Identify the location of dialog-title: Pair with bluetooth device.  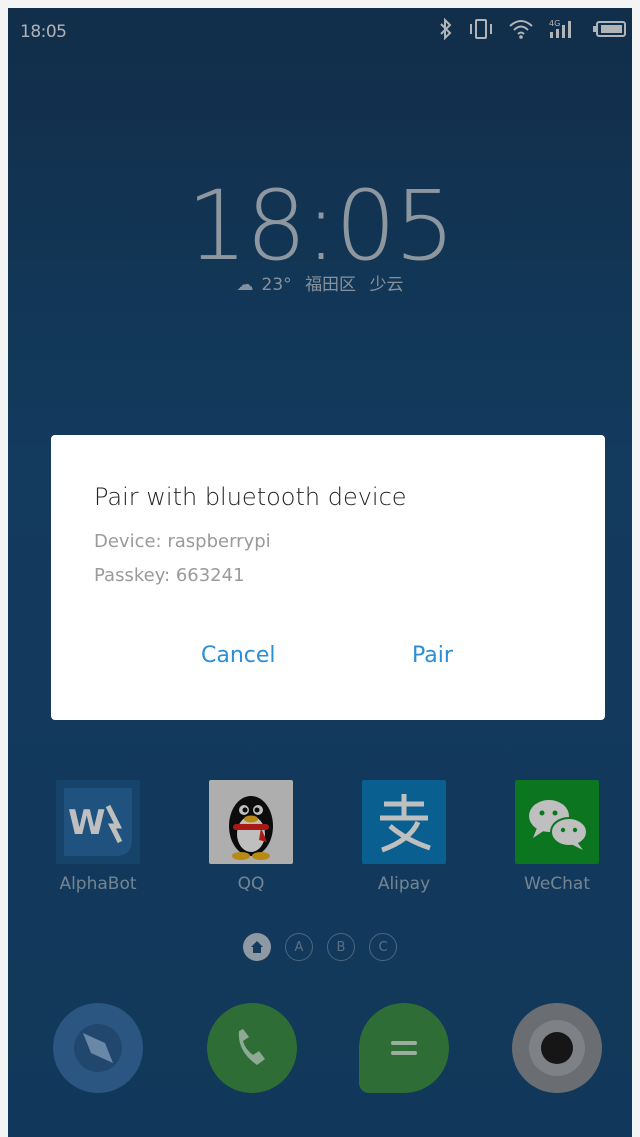
(250, 497).